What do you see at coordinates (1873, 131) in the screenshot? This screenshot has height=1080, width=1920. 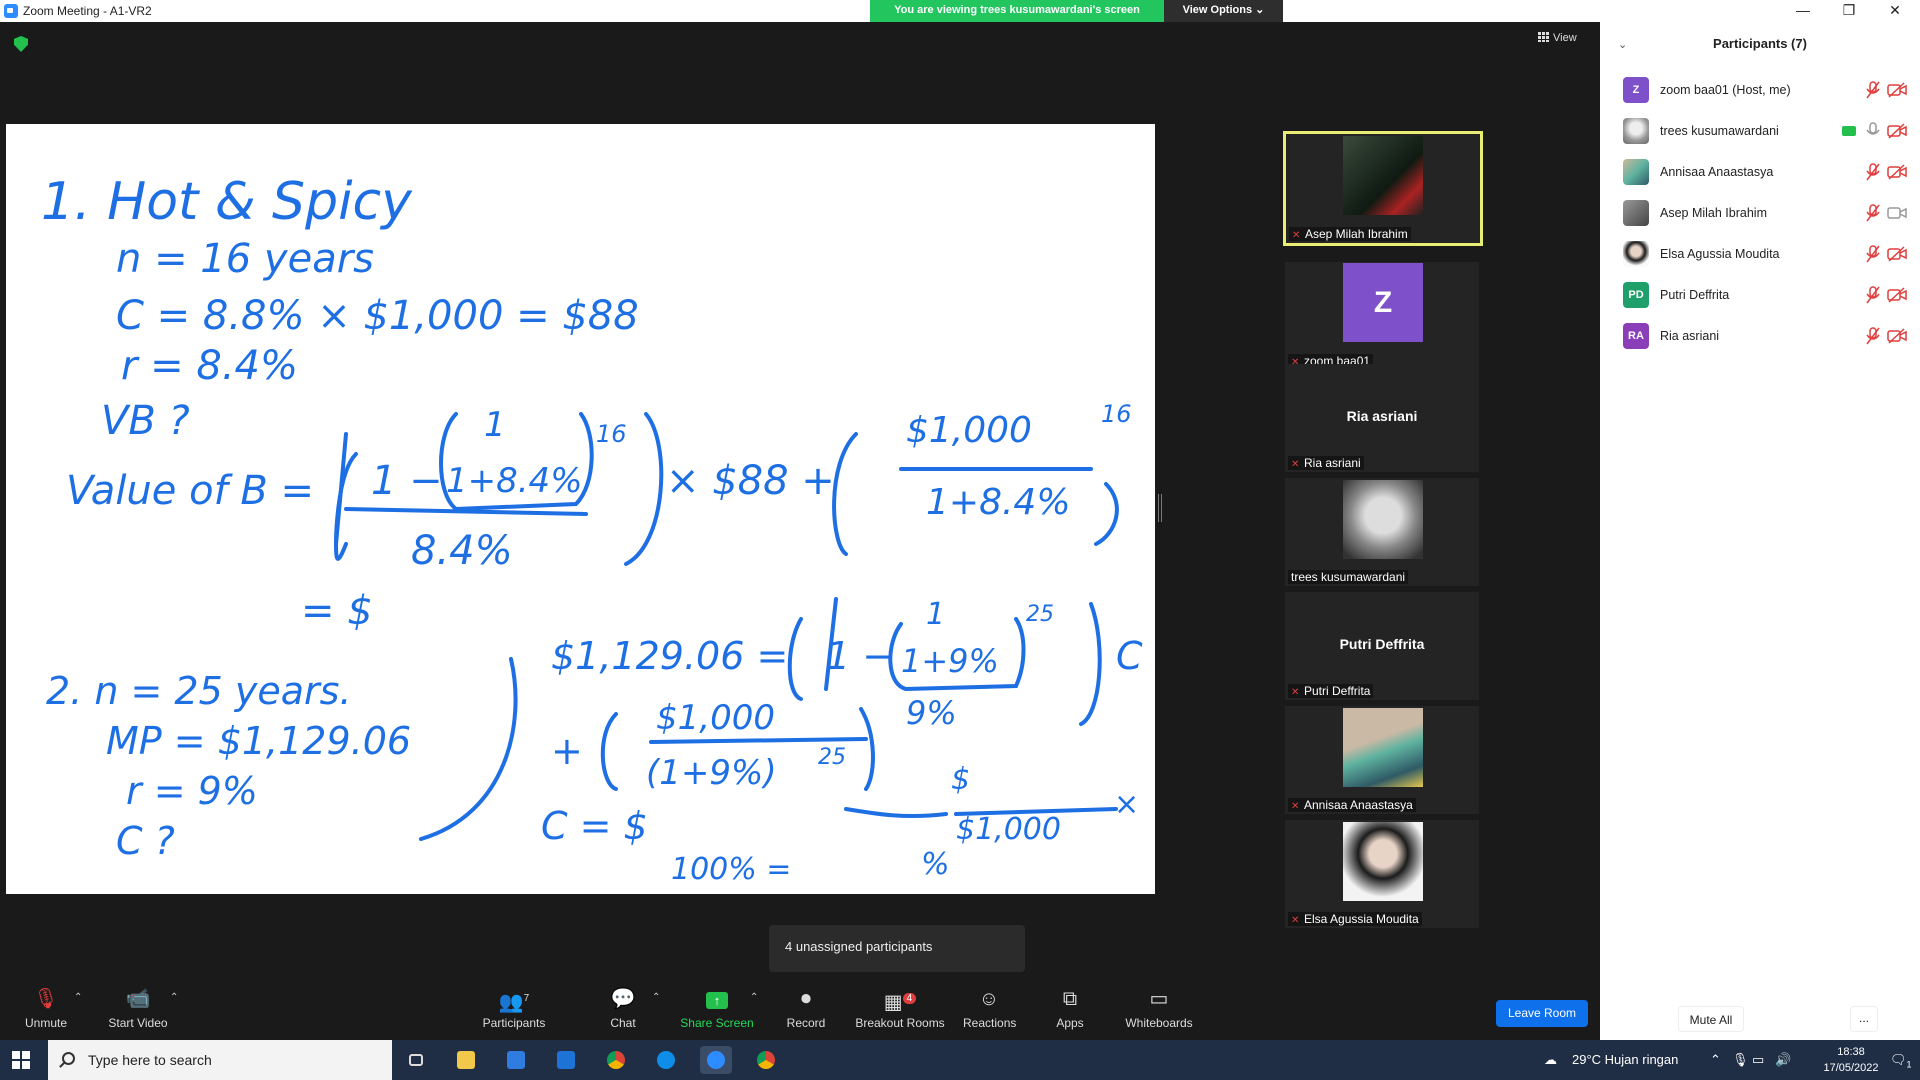 I see `mic-icon` at bounding box center [1873, 131].